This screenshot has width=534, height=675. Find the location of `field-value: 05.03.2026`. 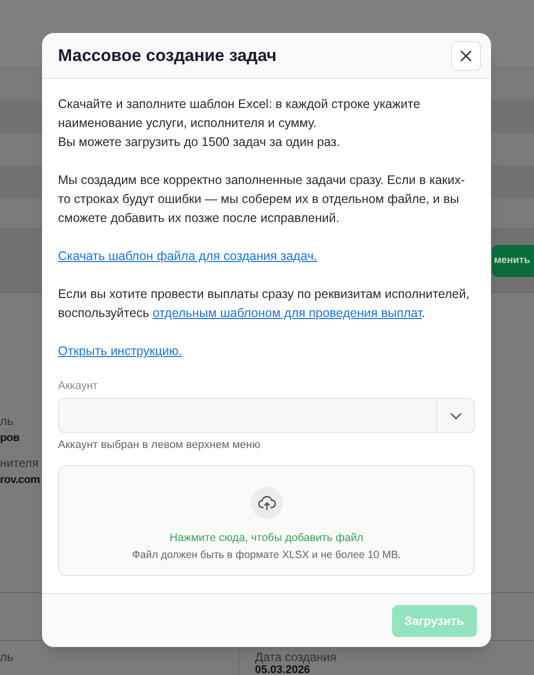

field-value: 05.03.2026 is located at coordinates (283, 669).